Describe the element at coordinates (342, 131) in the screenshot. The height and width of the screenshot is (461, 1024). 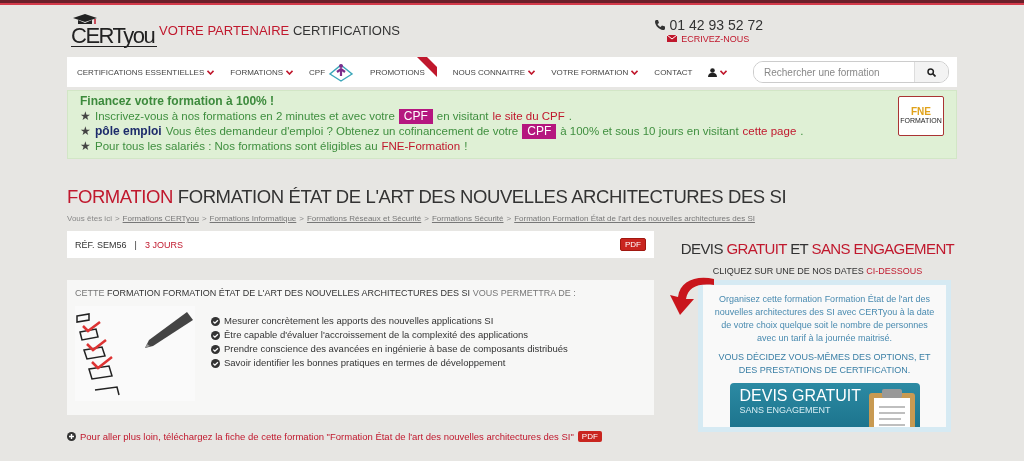
I see `banner-text: Vous êtes demandeur d'emploi ? Obtenez un cofinancement de votre` at that location.